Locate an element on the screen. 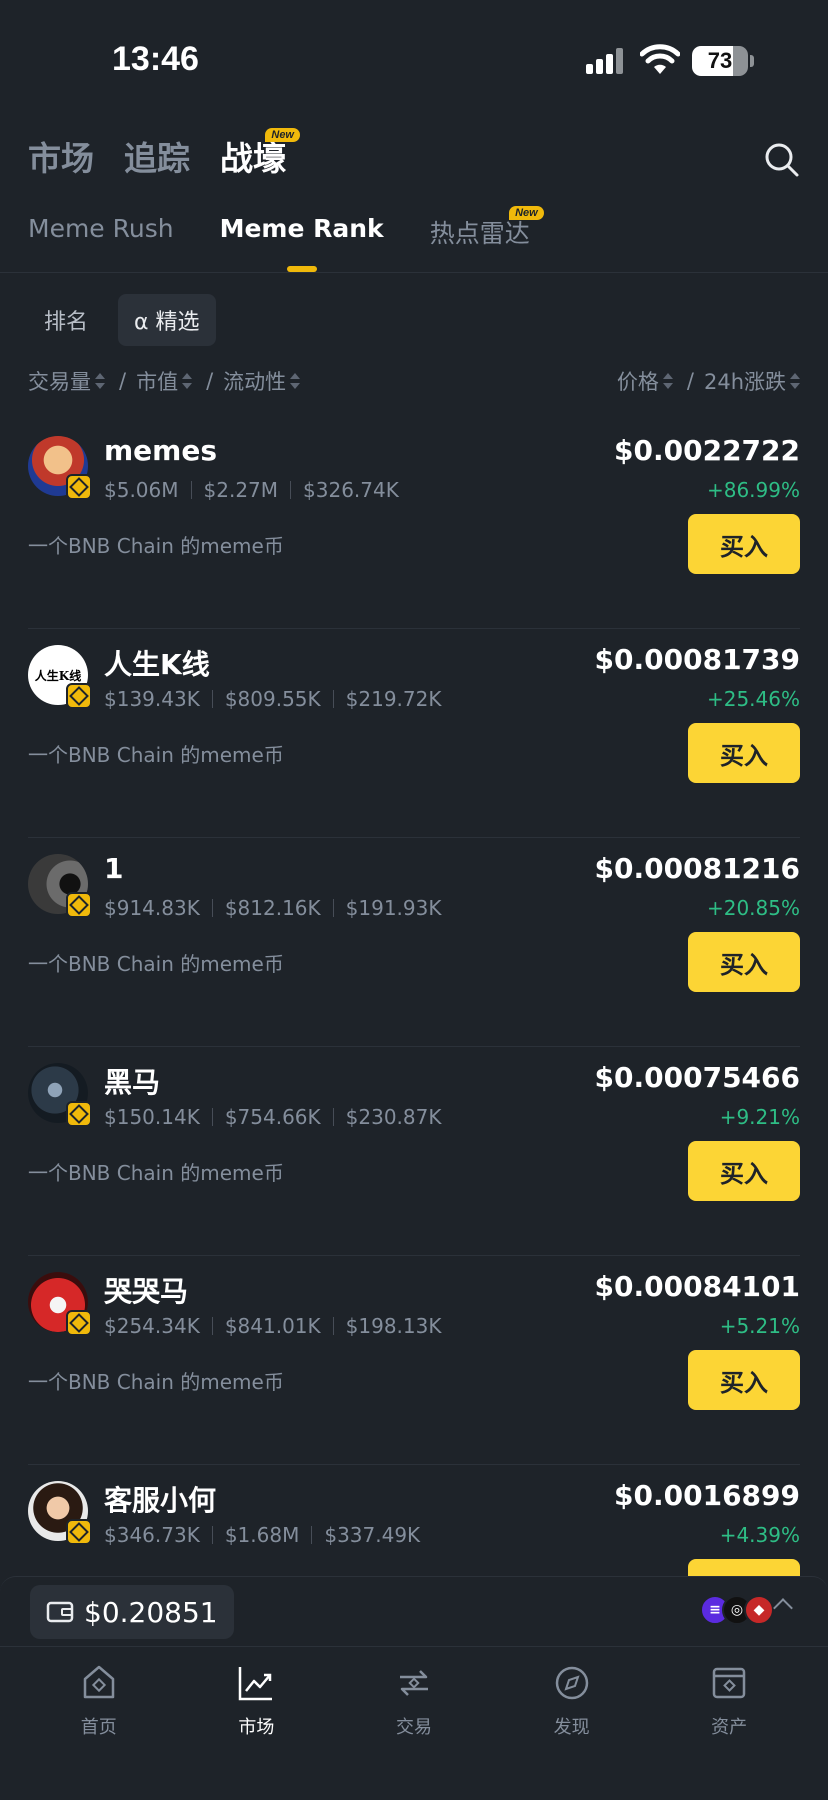  token-change: +25.46% is located at coordinates (753, 699).